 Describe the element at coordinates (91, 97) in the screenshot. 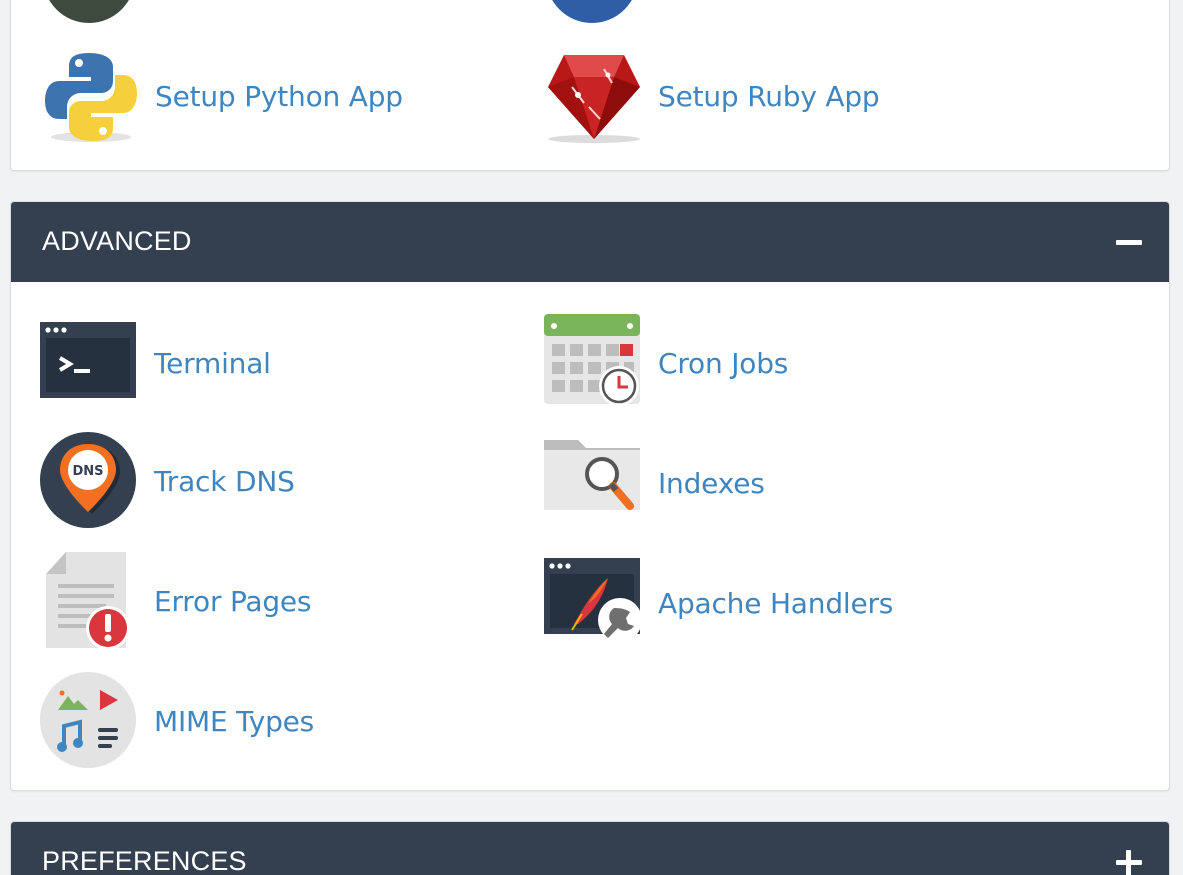

I see `python-icon` at that location.